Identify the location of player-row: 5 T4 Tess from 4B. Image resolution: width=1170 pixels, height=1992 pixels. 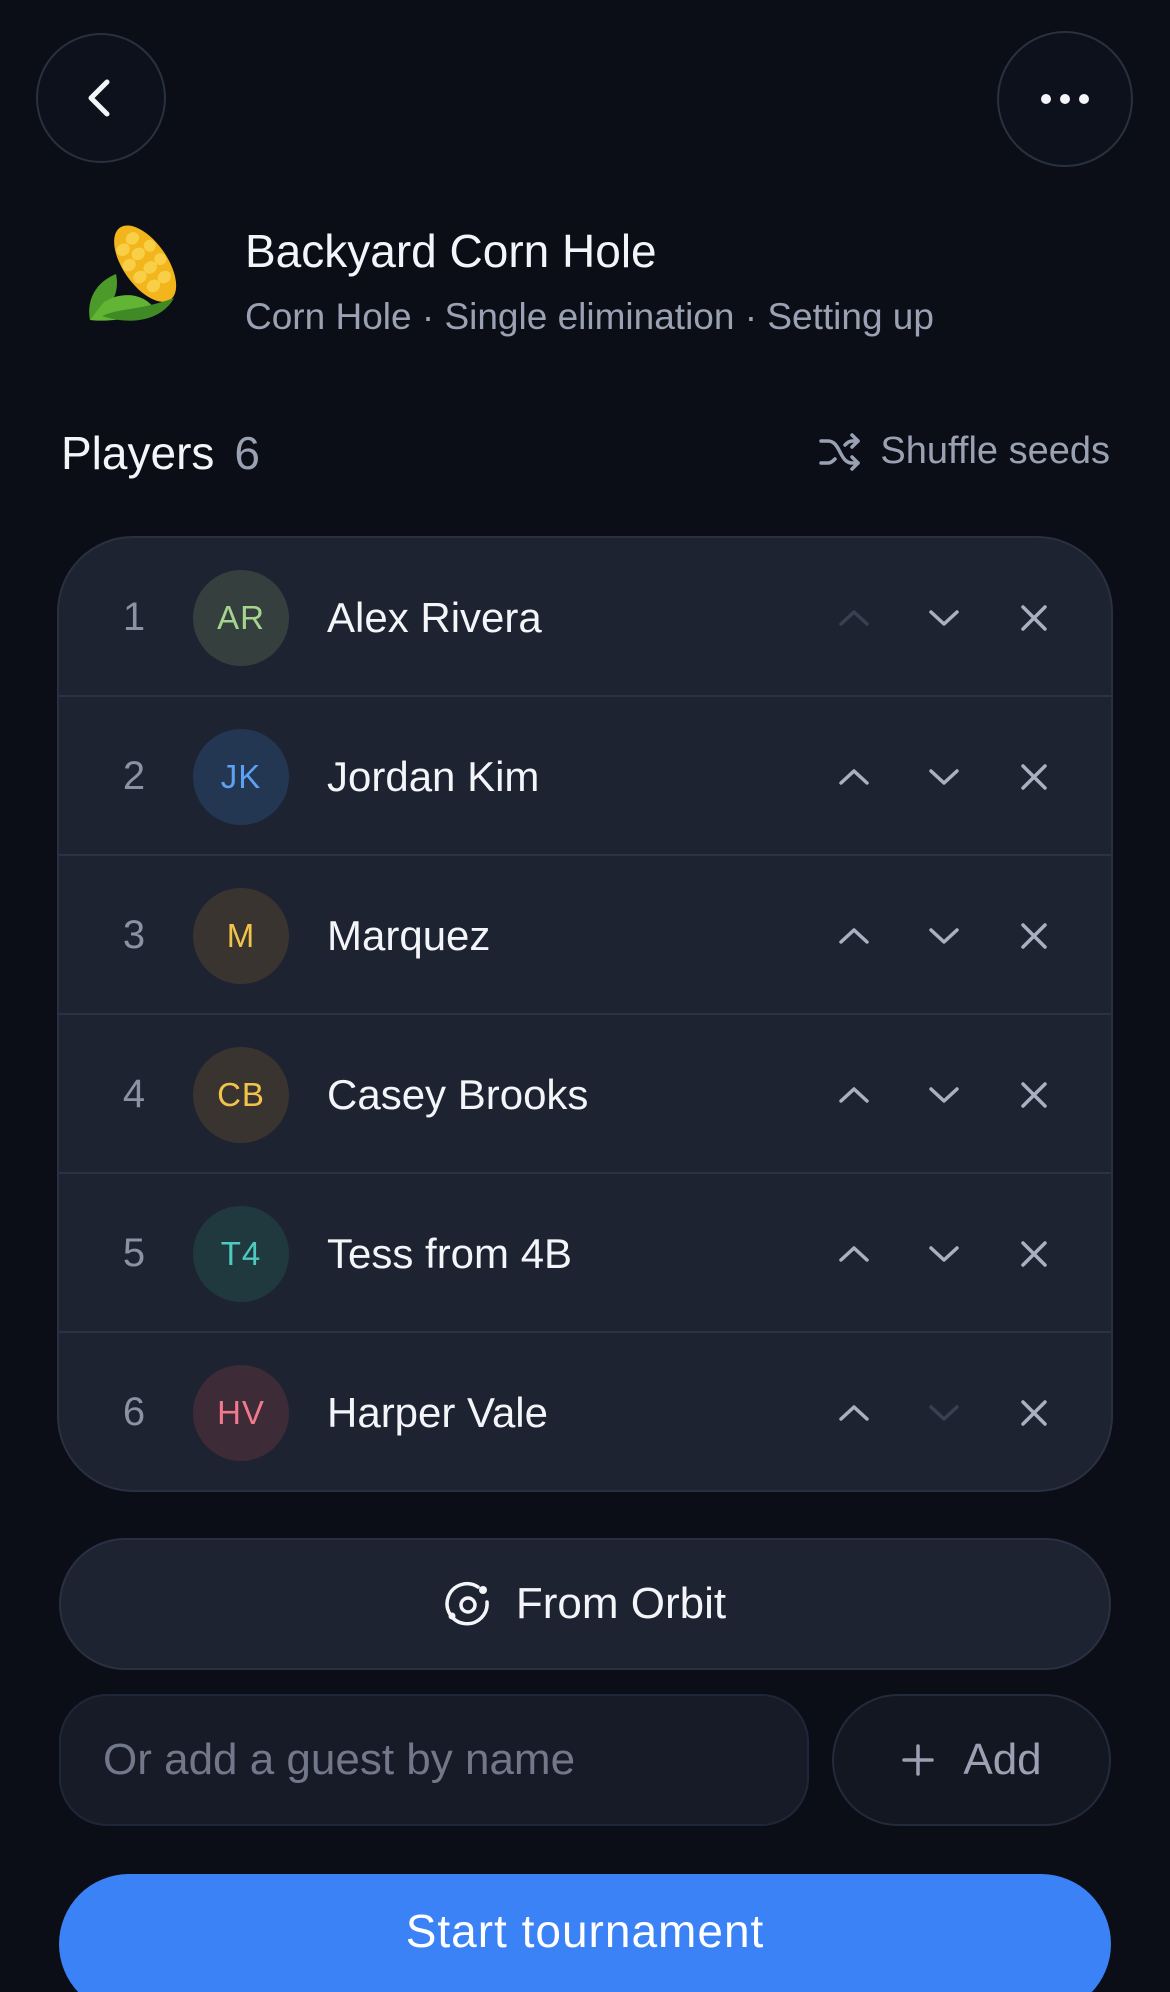
(585, 1253).